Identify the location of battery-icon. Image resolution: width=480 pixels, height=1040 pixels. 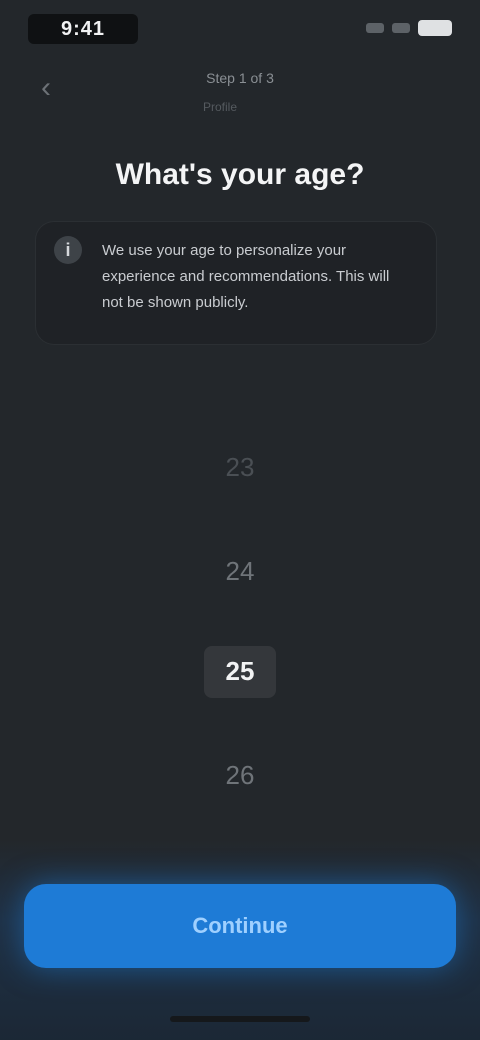
(435, 28).